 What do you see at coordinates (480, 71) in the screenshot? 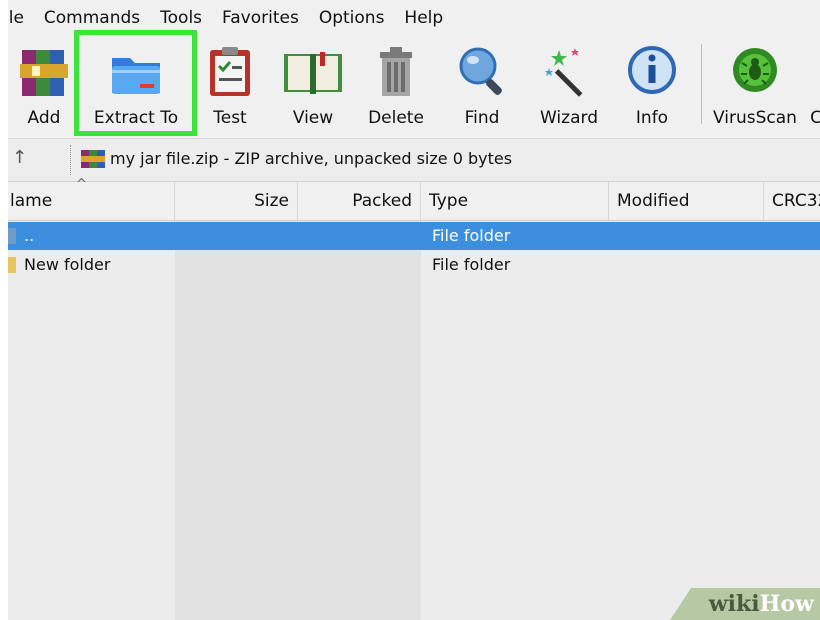
I see `magnifier-icon` at bounding box center [480, 71].